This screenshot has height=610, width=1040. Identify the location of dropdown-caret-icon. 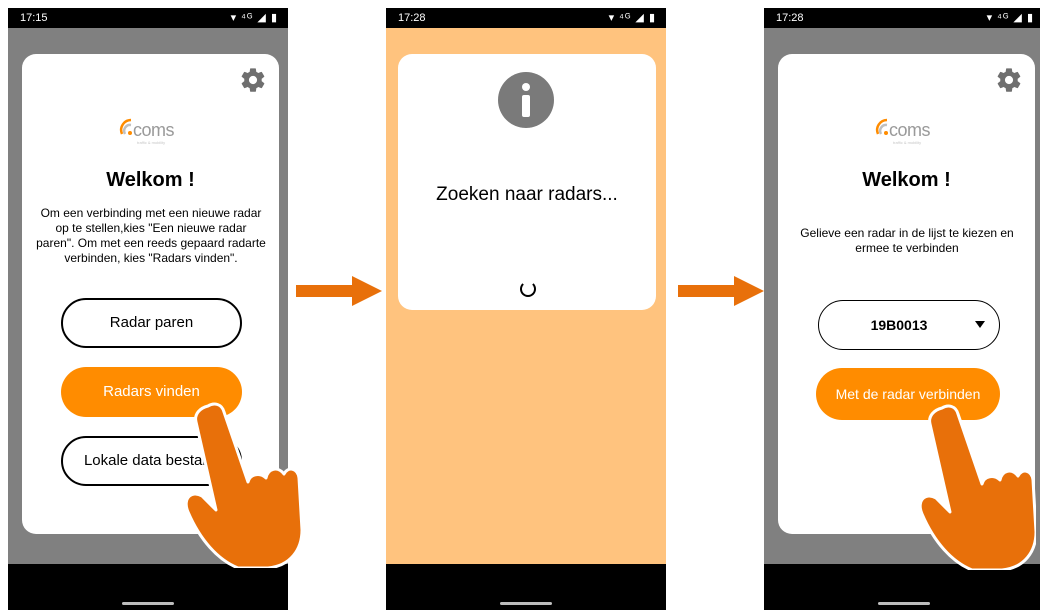
(980, 324).